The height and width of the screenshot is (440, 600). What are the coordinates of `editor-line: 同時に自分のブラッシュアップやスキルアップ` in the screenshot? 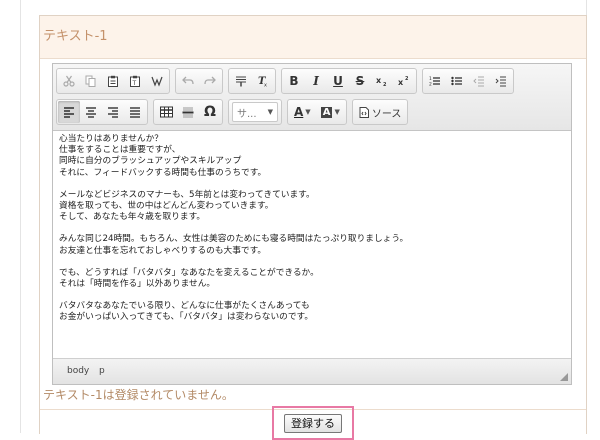 It's located at (150, 161).